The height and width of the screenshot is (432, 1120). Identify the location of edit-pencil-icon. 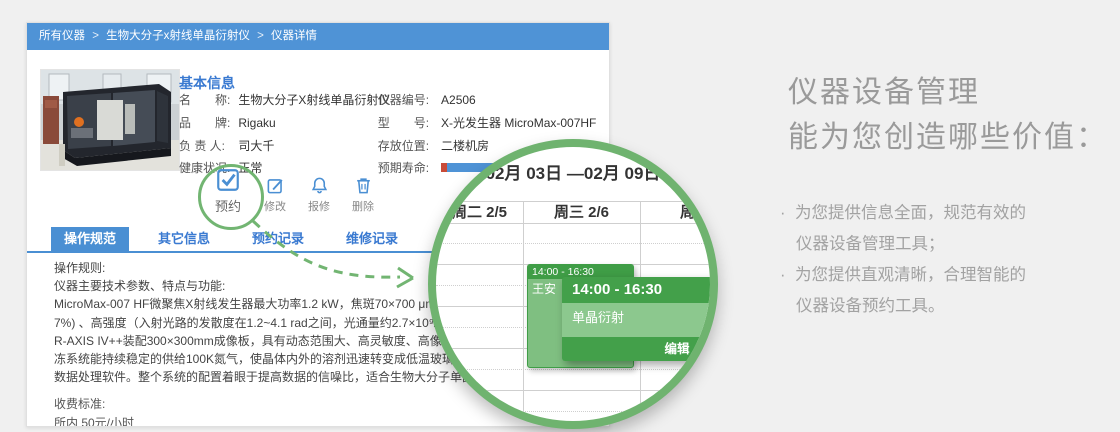
(275, 186).